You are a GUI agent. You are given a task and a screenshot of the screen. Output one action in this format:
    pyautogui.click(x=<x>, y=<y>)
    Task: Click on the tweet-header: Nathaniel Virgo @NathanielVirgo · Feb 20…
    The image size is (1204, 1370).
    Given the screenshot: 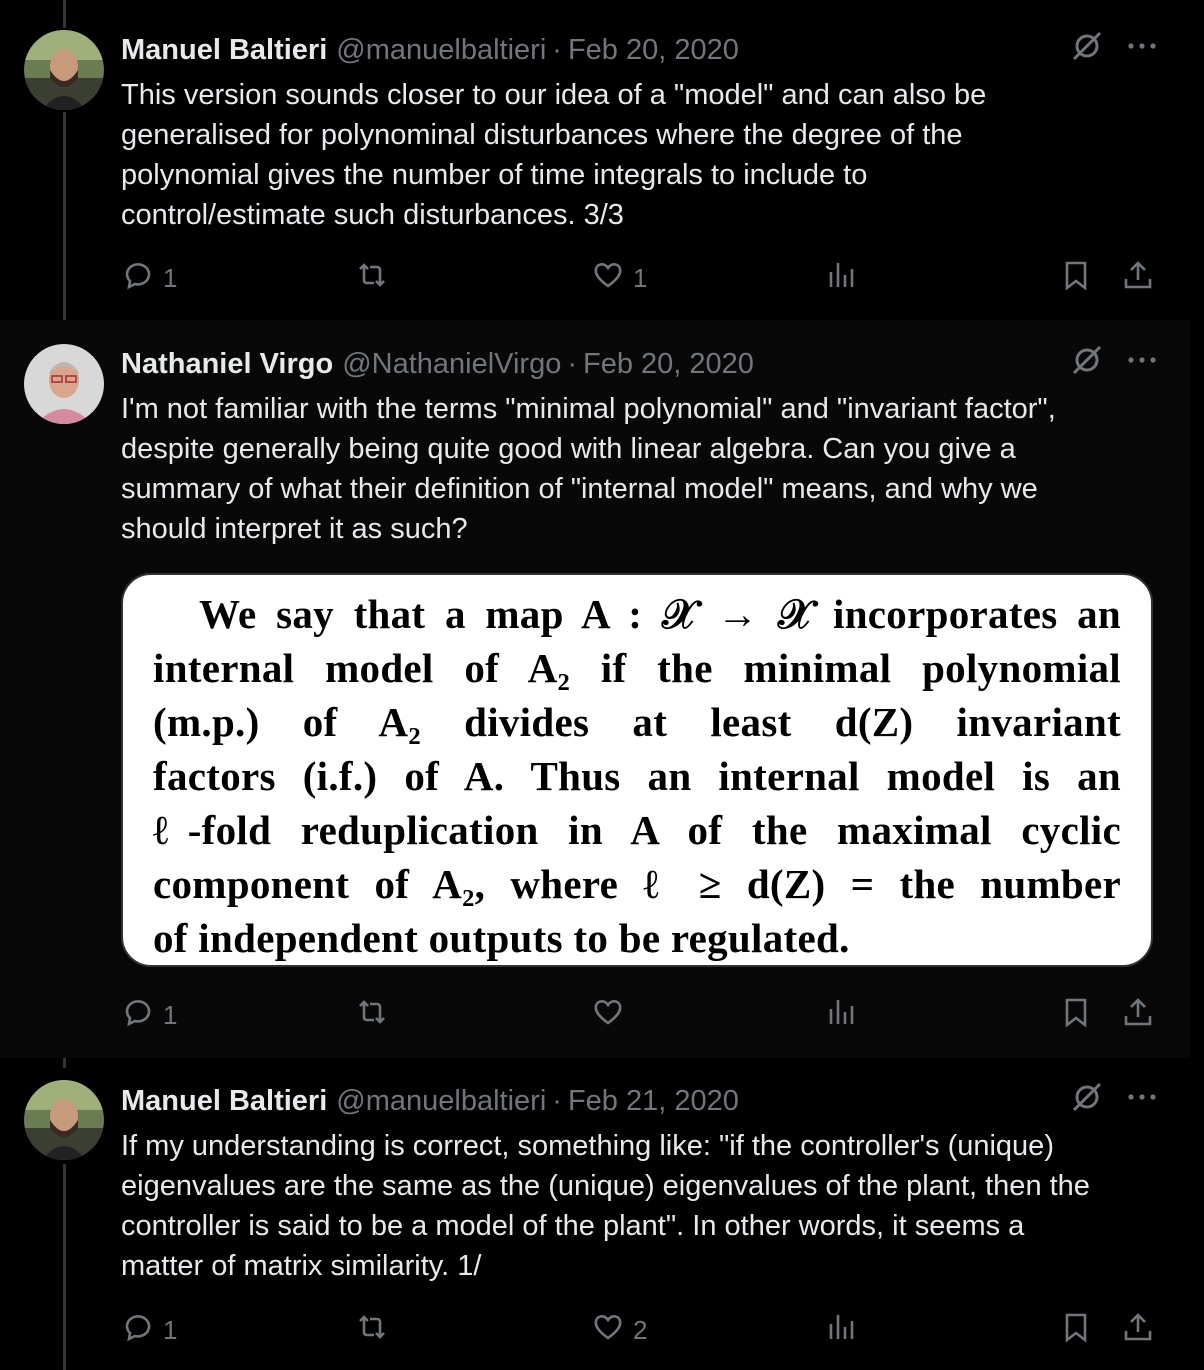 What is the action you would take?
    pyautogui.click(x=639, y=364)
    